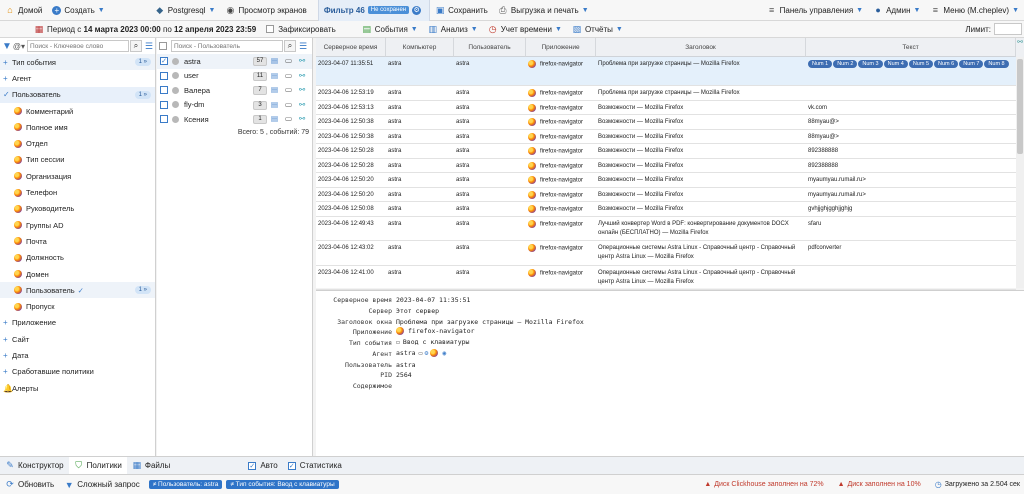  Describe the element at coordinates (227, 46) in the screenshot. I see `mid-search-input` at that location.